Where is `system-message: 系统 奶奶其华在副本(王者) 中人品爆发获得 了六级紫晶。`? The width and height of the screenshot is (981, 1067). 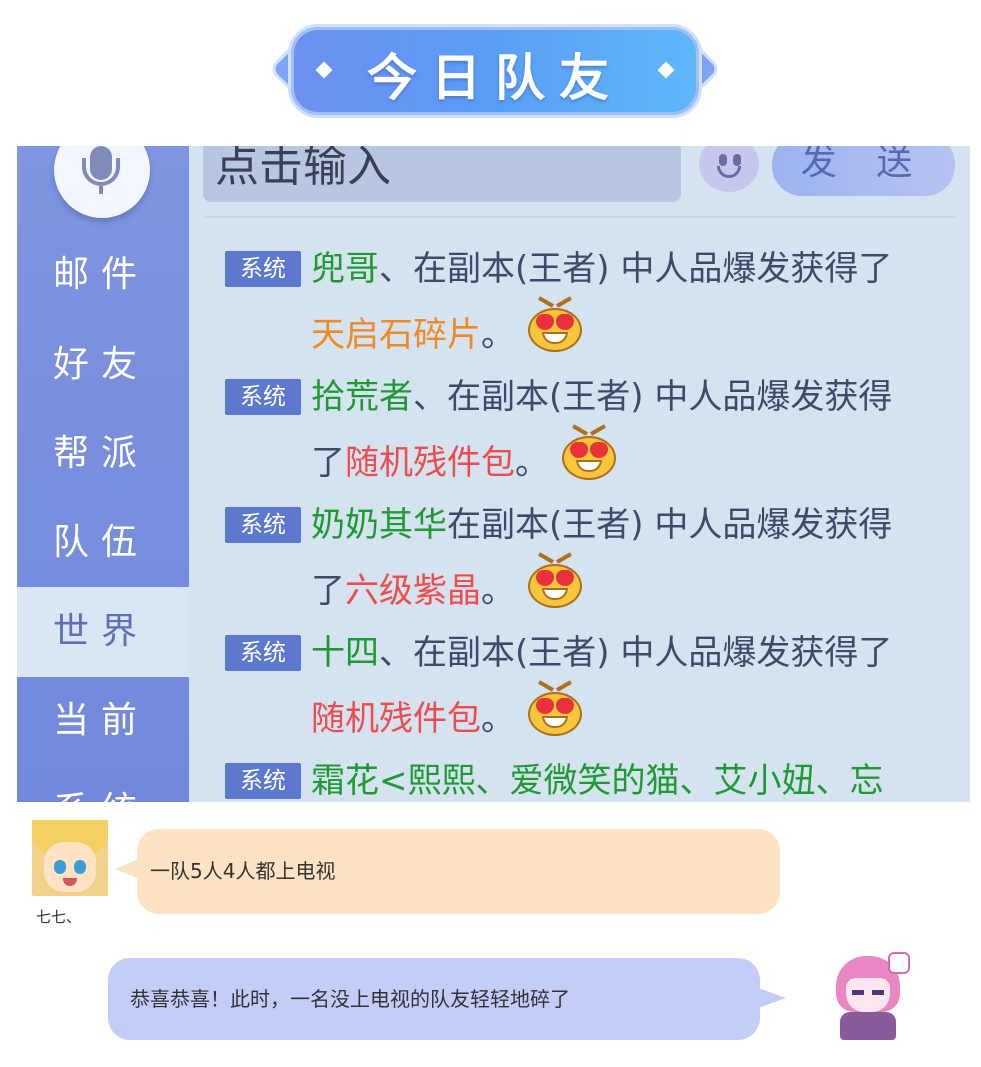 system-message: 系统 奶奶其华在副本(王者) 中人品爆发获得 了六级紫晶。 is located at coordinates (587, 558).